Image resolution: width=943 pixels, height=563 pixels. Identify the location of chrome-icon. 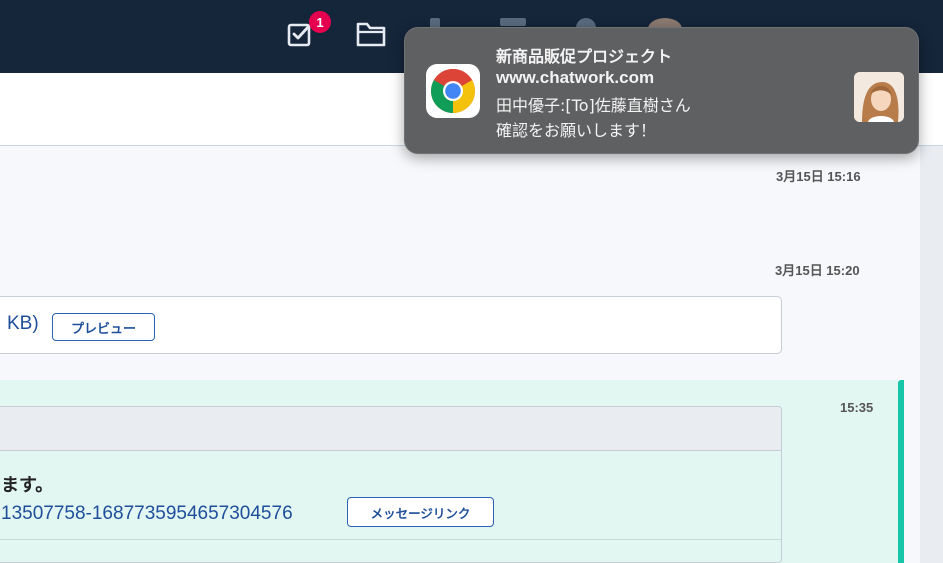
(453, 91).